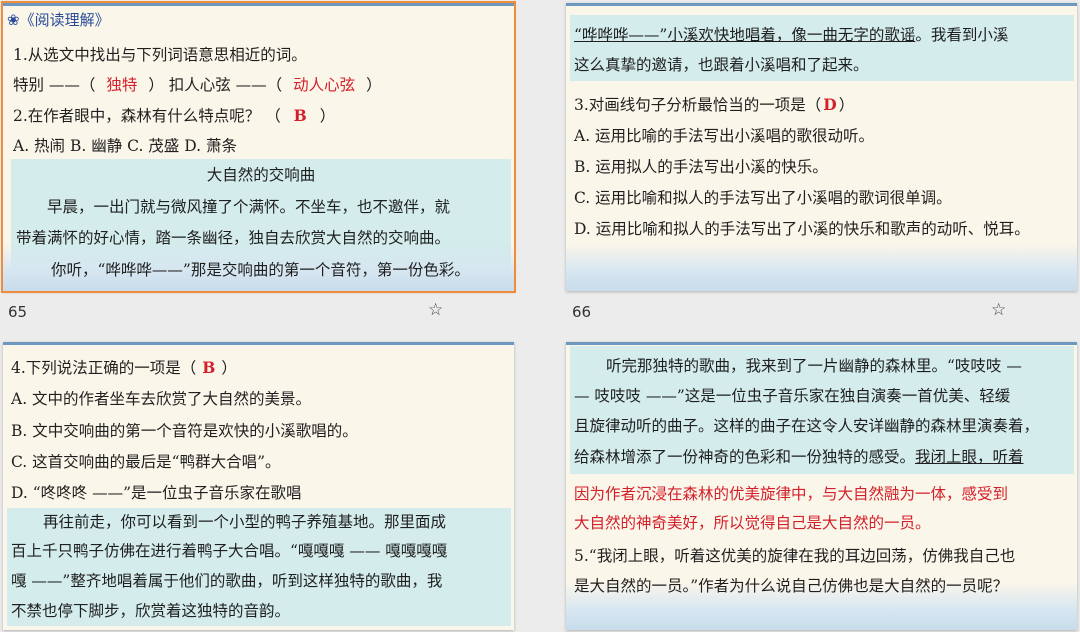  I want to click on passage-line: 带着满怀的好心情，踏一条幽径，独自去欣赏大自然的交响曲。, so click(233, 238).